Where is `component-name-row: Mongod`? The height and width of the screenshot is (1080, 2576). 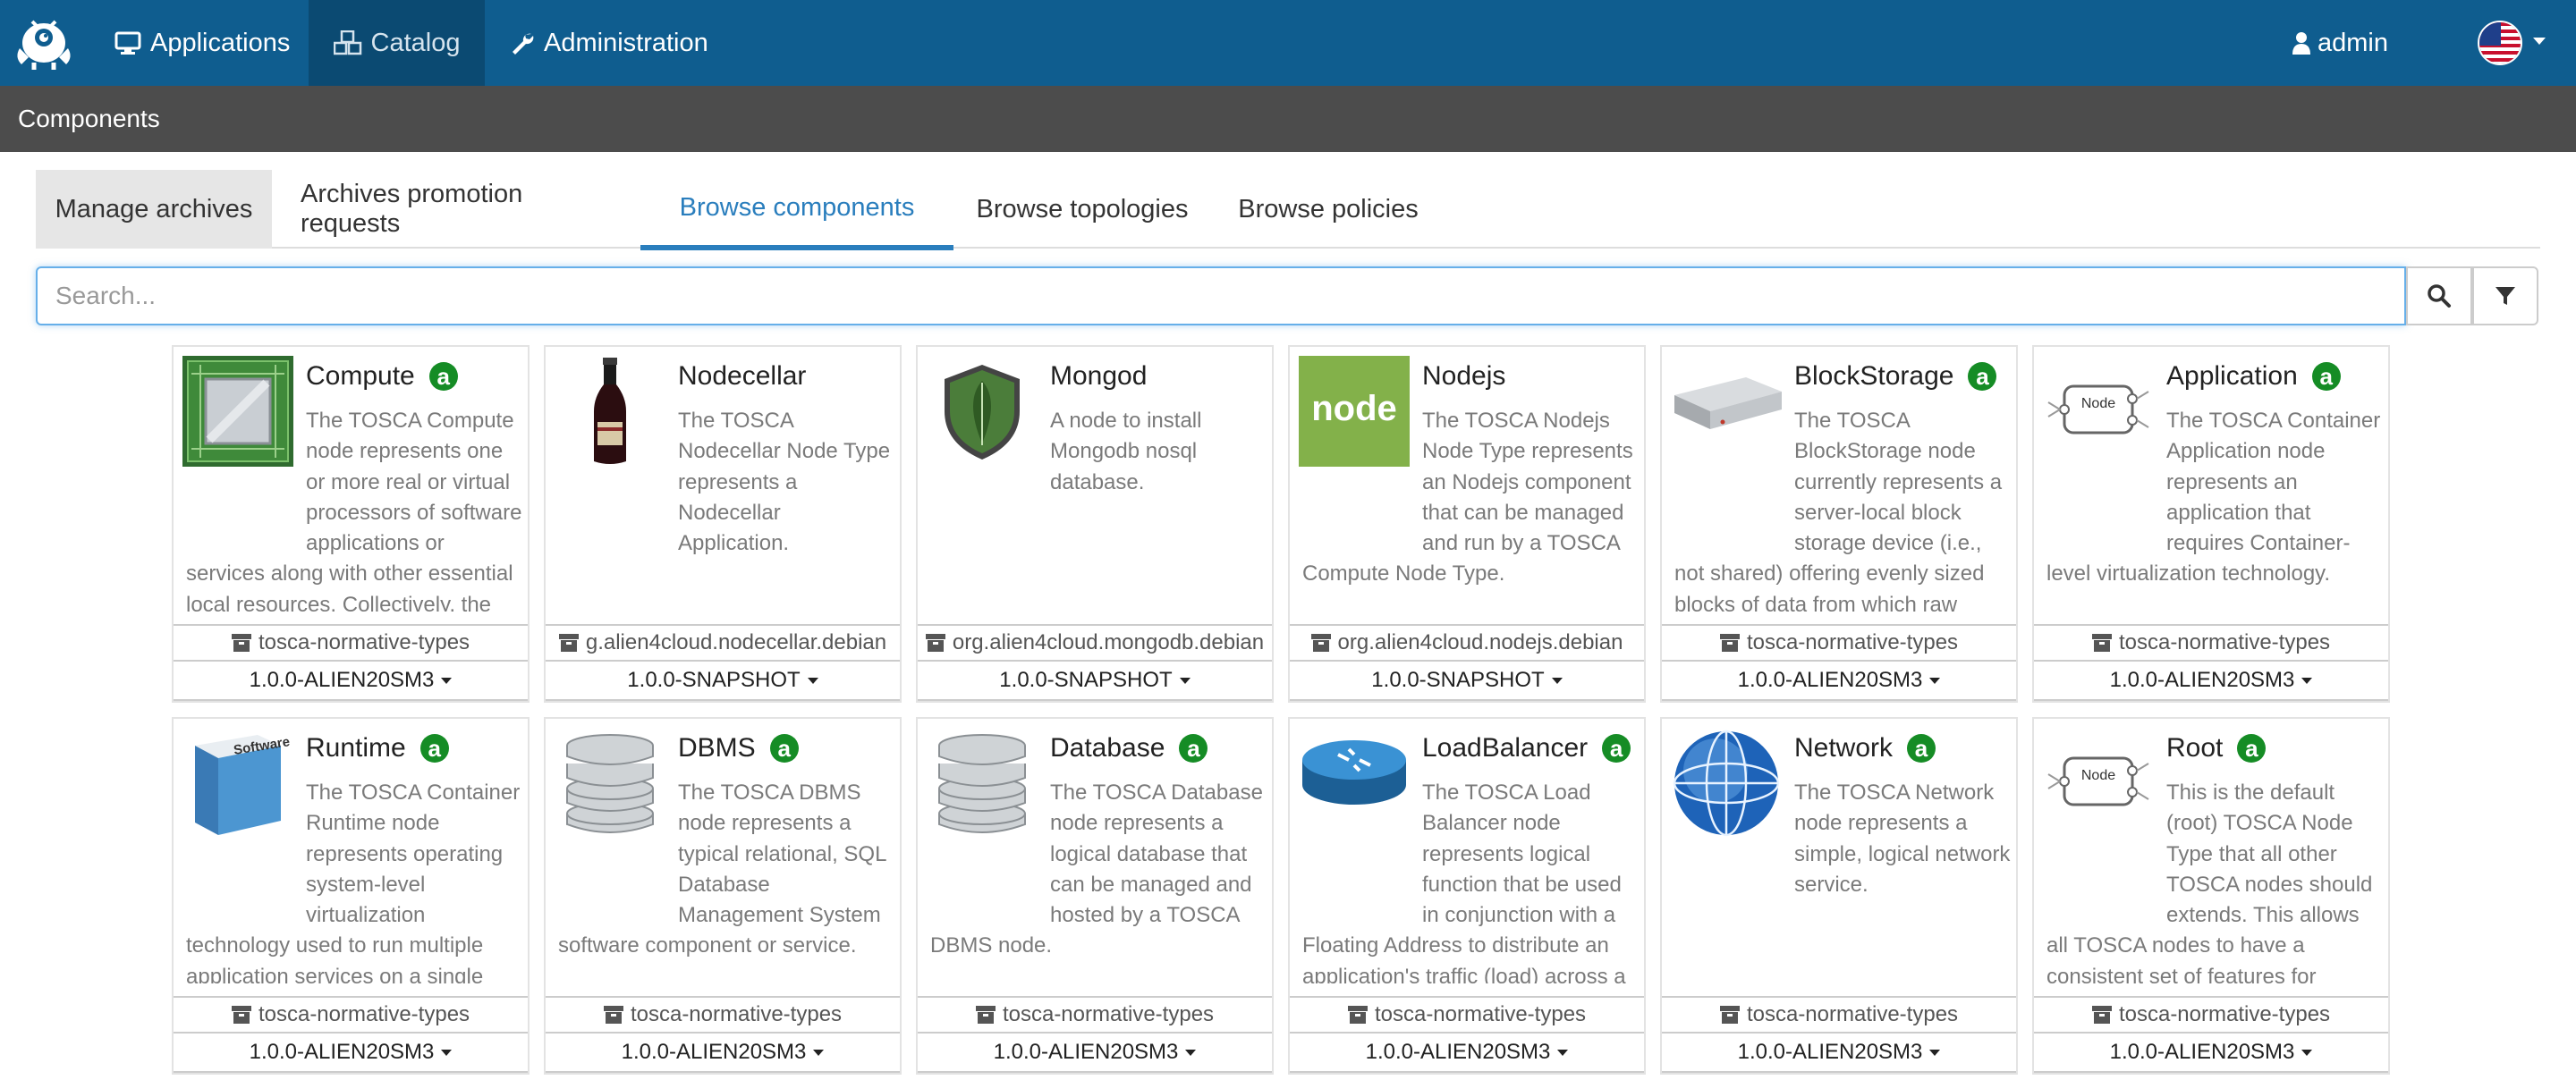 component-name-row: Mongod is located at coordinates (1098, 376).